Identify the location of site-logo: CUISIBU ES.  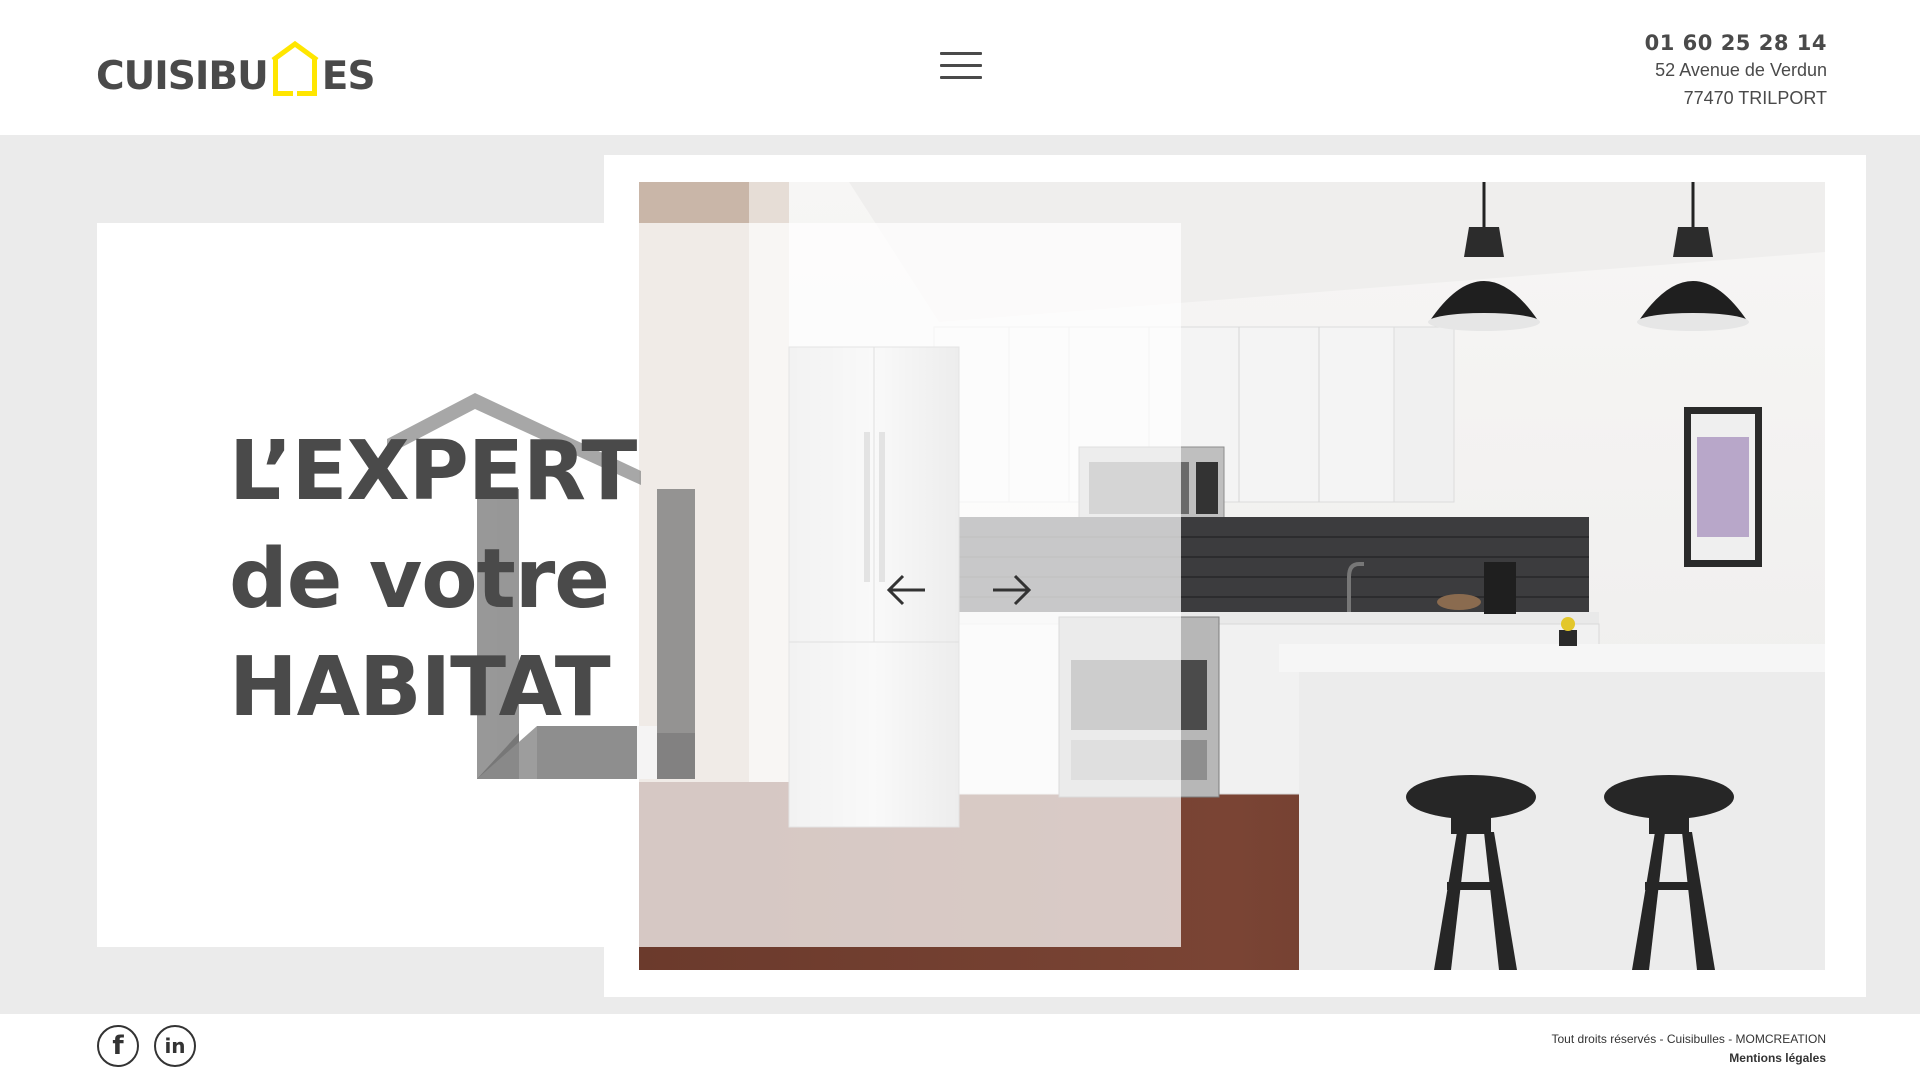
(236, 66).